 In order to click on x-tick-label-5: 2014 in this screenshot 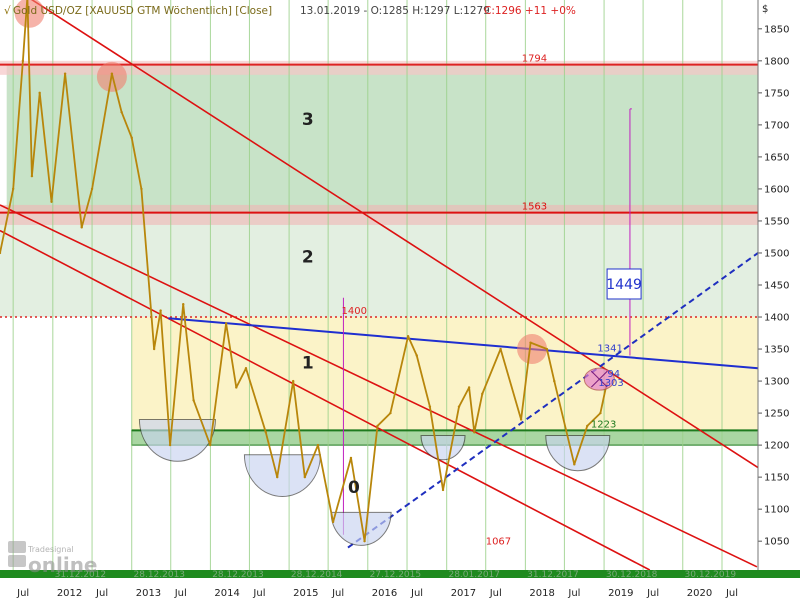, I will do `click(226, 593)`.